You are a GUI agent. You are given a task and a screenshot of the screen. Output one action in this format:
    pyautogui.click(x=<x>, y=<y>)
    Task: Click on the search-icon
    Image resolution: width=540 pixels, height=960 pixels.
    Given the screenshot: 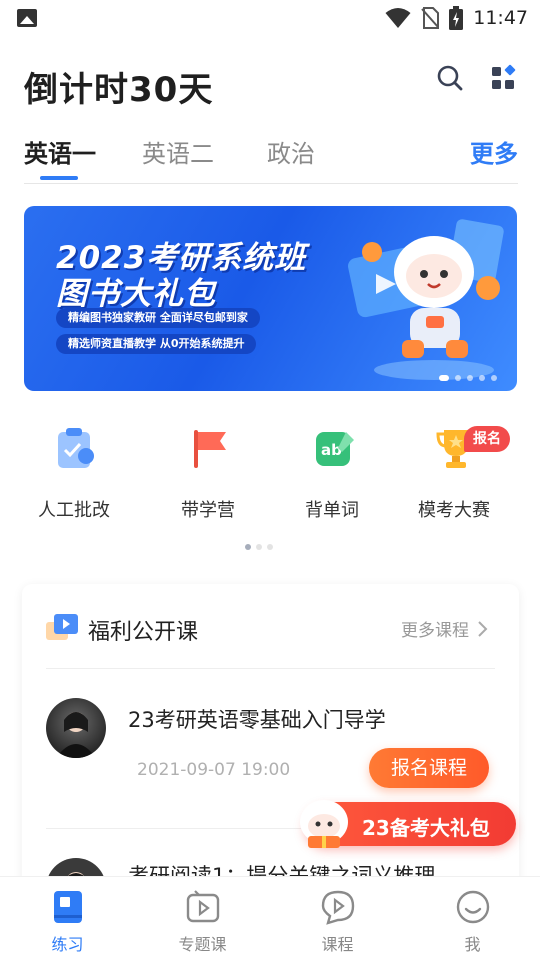 What is the action you would take?
    pyautogui.click(x=450, y=78)
    